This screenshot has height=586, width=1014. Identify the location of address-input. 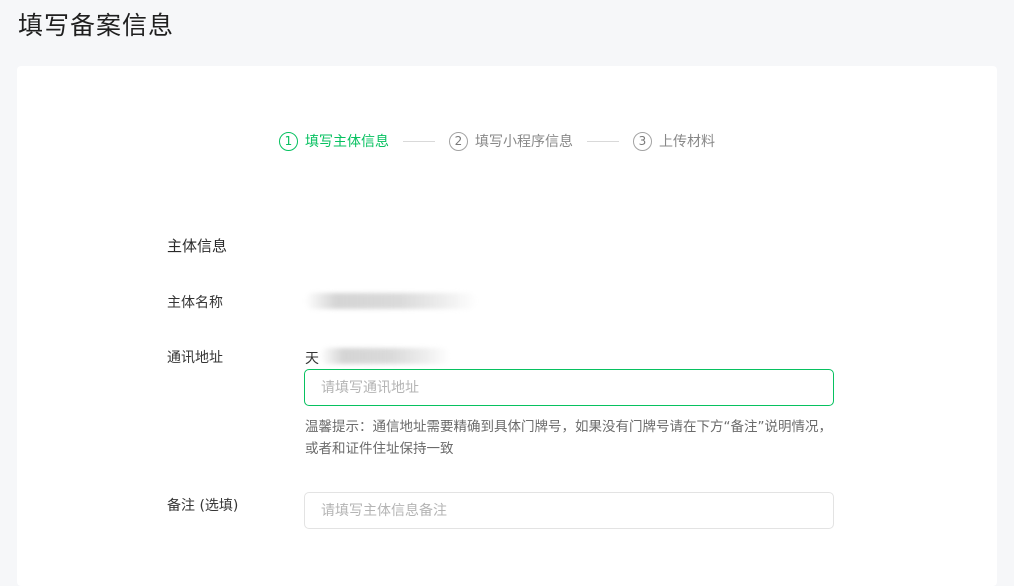
(569, 387).